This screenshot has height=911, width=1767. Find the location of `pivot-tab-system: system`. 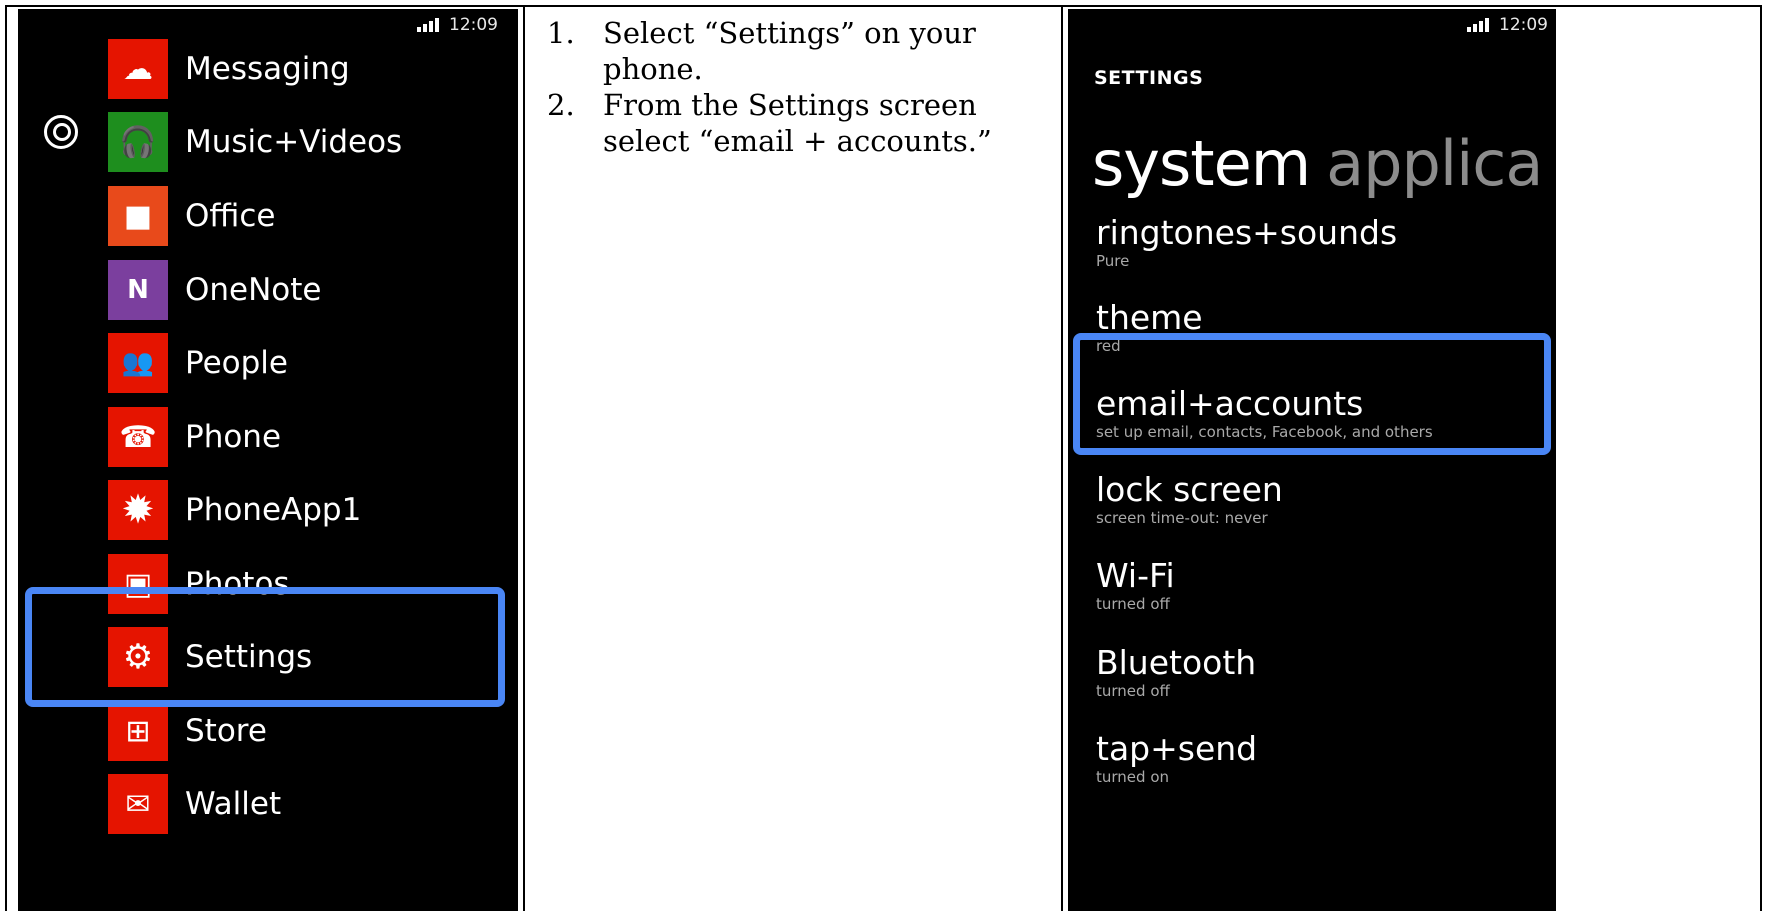

pivot-tab-system: system is located at coordinates (1201, 163).